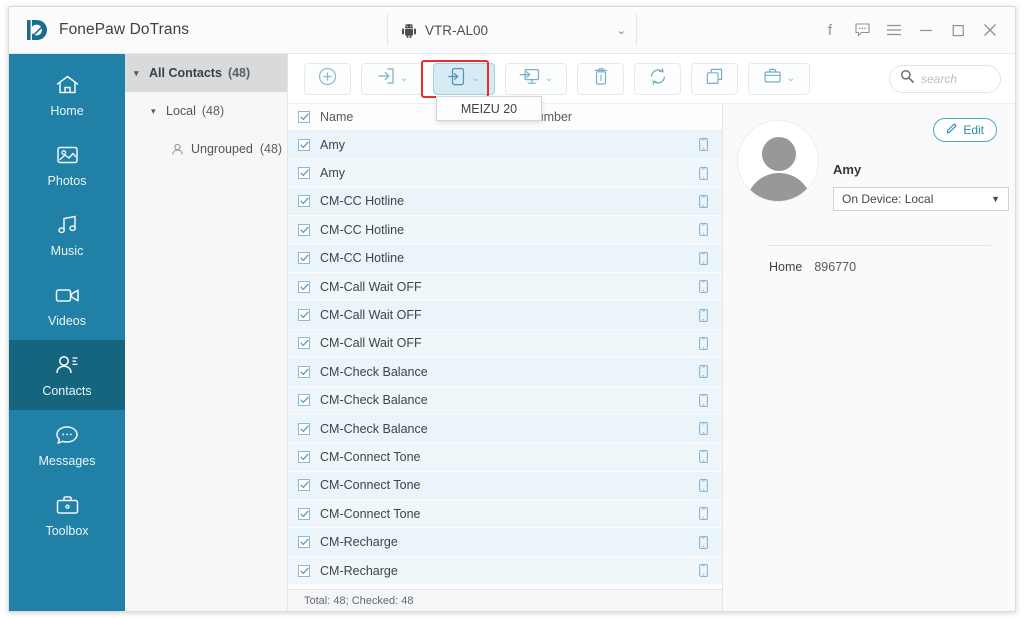  I want to click on row-name: CM-Connect Tone, so click(370, 485).